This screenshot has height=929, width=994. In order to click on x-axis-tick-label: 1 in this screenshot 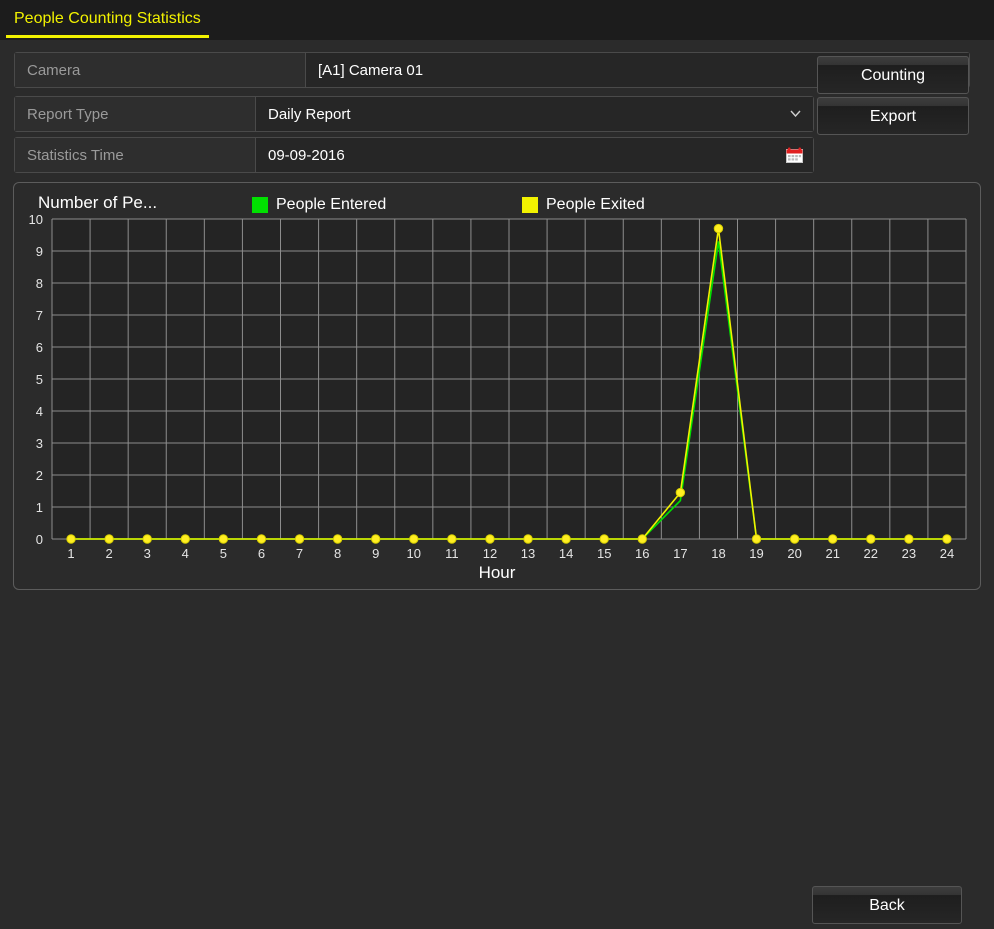, I will do `click(70, 553)`.